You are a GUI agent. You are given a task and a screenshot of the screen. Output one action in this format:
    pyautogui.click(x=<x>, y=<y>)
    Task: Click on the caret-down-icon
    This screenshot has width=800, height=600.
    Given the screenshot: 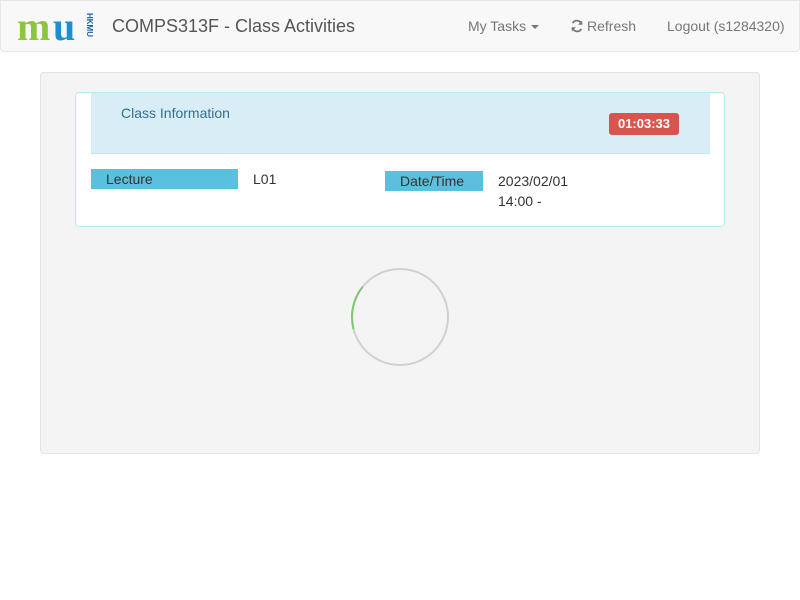 What is the action you would take?
    pyautogui.click(x=535, y=27)
    